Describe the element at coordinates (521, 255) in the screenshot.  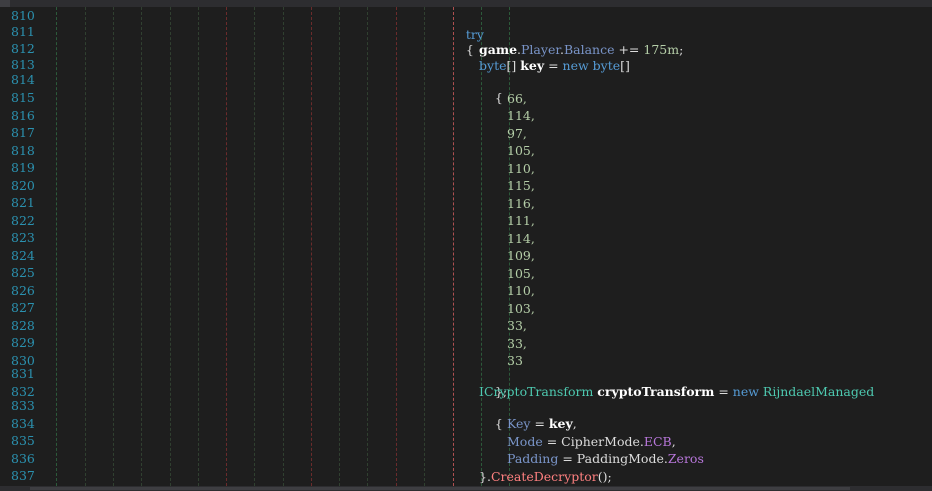
I see `array-value: 109,` at that location.